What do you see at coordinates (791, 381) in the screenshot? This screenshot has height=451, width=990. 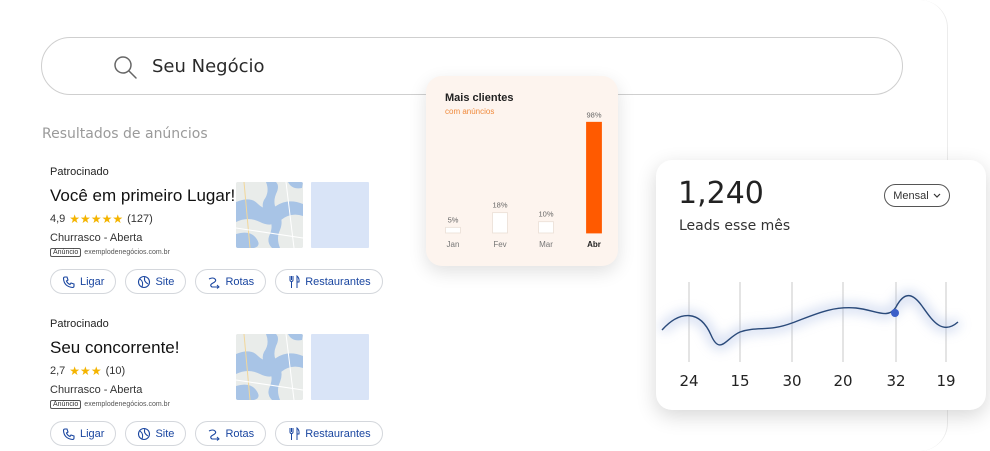 I see `x-tick-label: 30` at bounding box center [791, 381].